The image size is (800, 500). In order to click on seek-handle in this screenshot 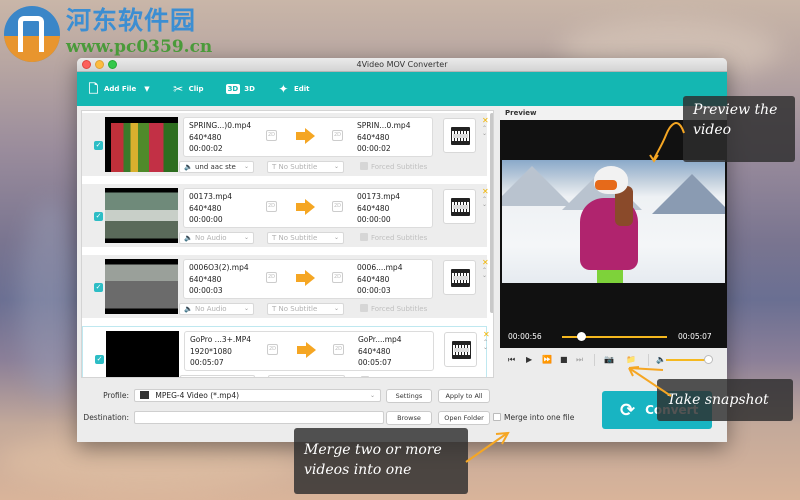, I will do `click(581, 336)`.